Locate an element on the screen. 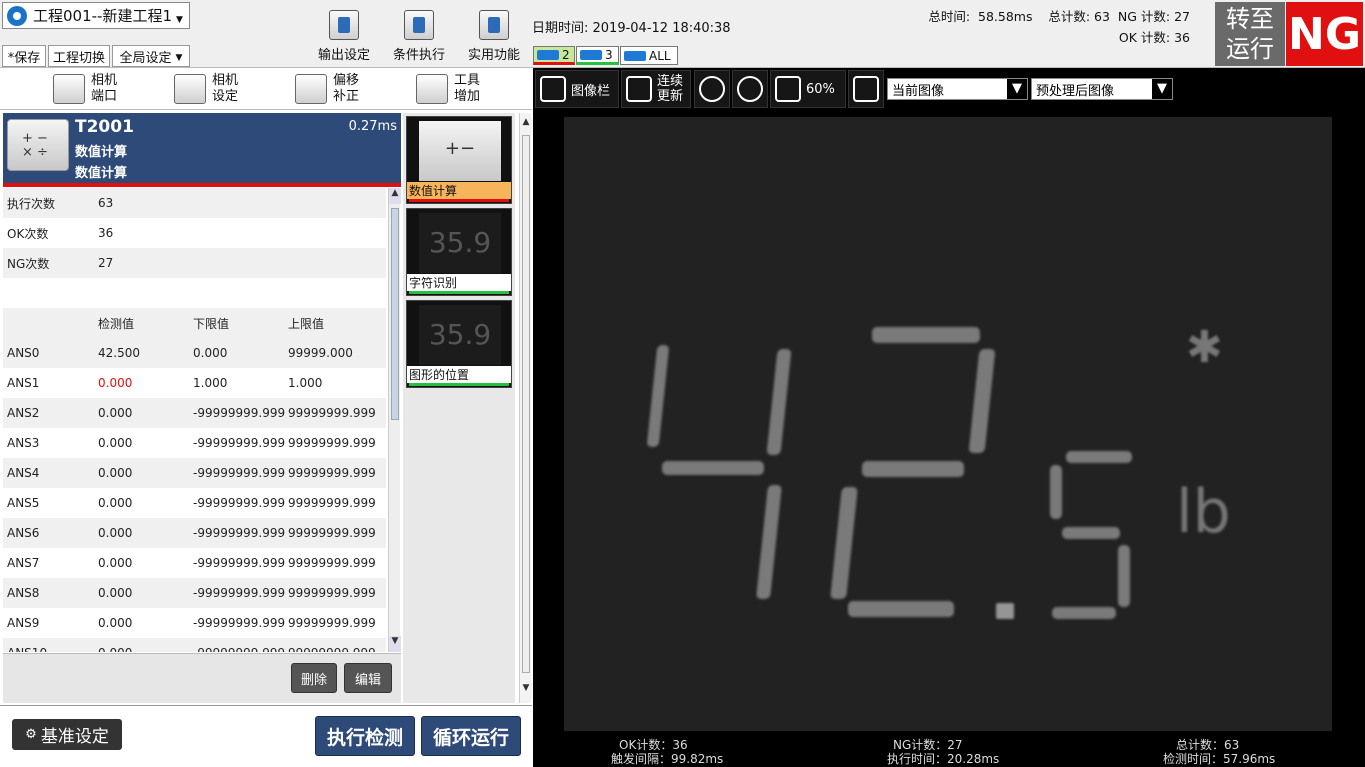 This screenshot has height=767, width=1365. status-line is located at coordinates (202, 185).